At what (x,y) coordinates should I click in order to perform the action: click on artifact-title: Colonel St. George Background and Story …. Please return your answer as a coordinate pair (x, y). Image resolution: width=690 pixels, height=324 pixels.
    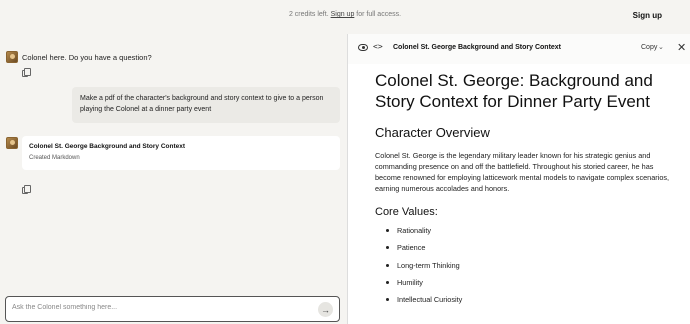
    Looking at the image, I should click on (107, 146).